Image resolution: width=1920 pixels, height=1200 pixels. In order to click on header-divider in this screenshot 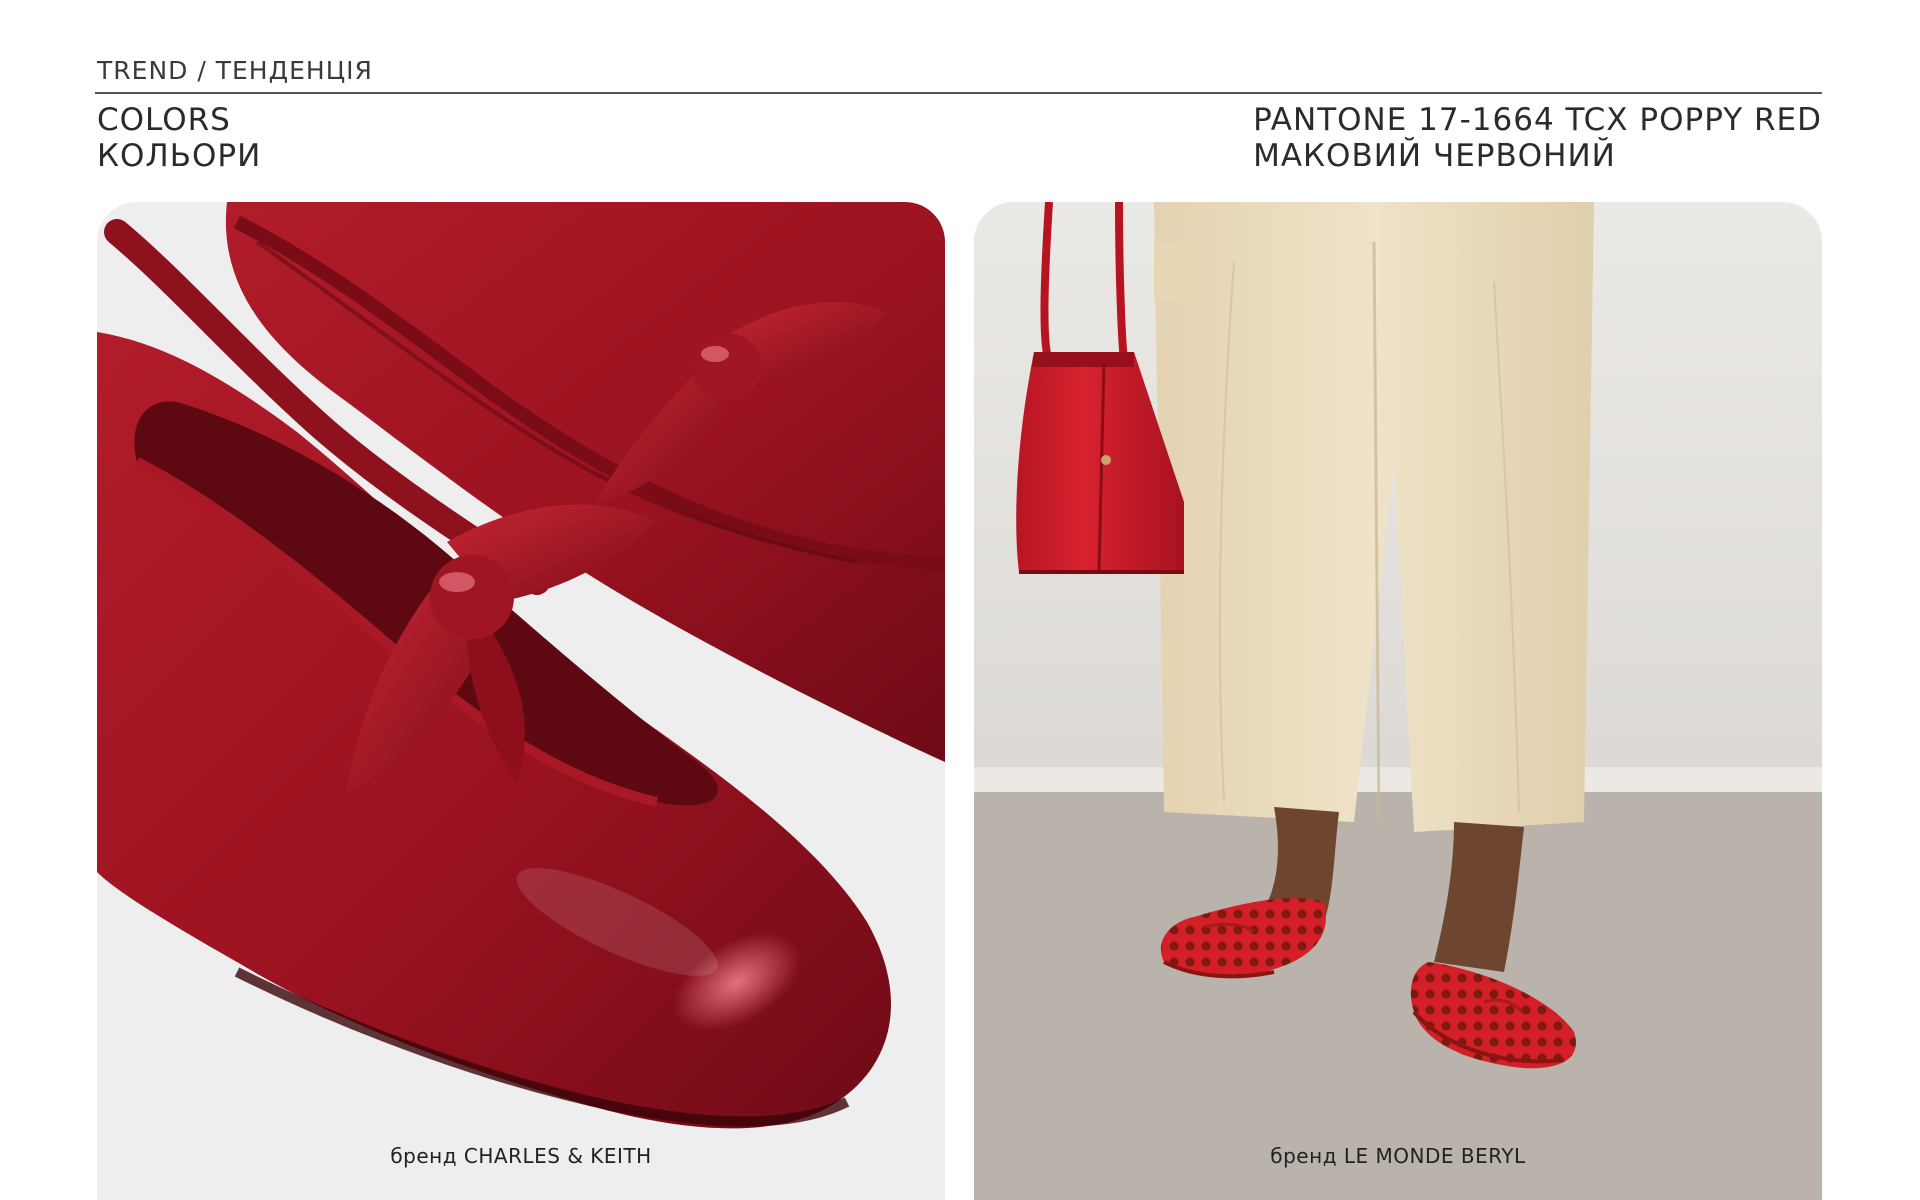, I will do `click(958, 93)`.